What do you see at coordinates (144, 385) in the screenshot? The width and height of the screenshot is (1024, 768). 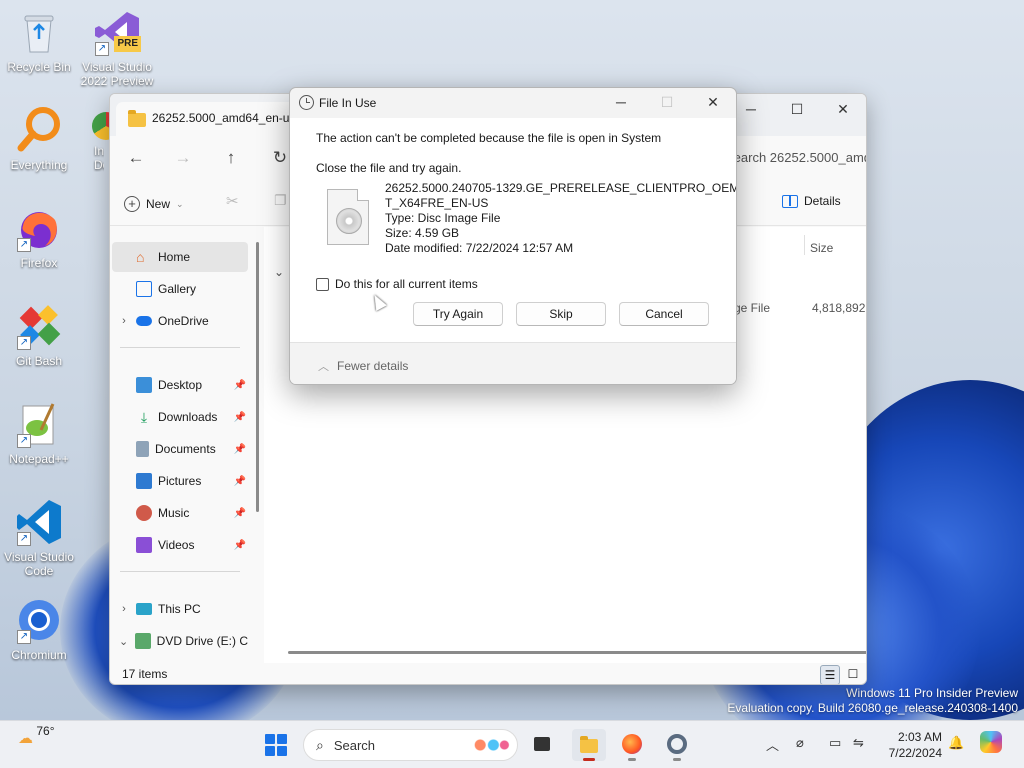 I see `desktop-folder-icon` at bounding box center [144, 385].